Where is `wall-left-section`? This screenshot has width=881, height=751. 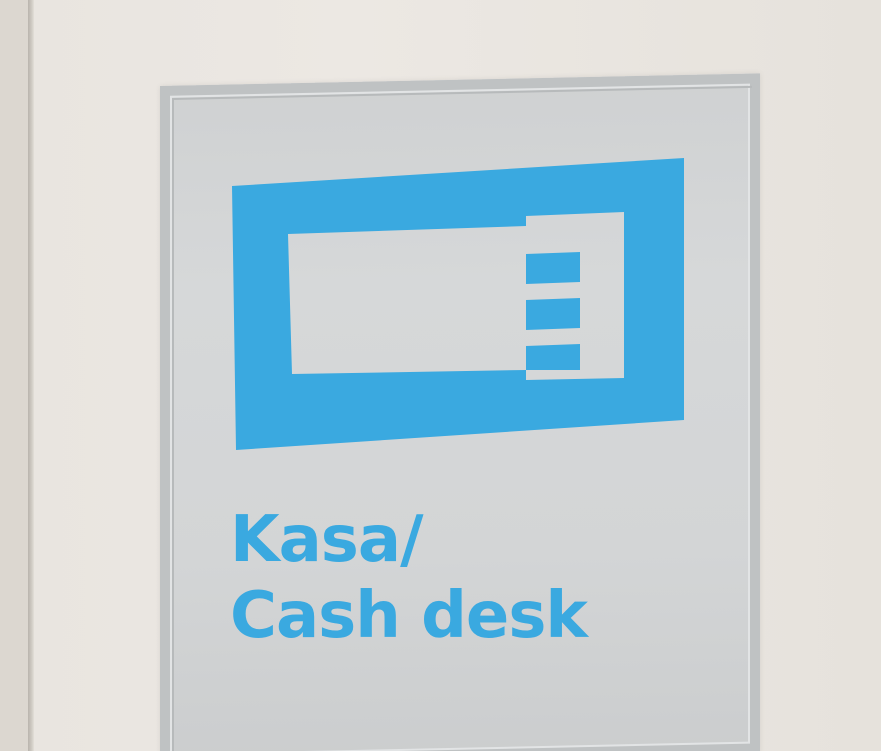
wall-left-section is located at coordinates (14, 375).